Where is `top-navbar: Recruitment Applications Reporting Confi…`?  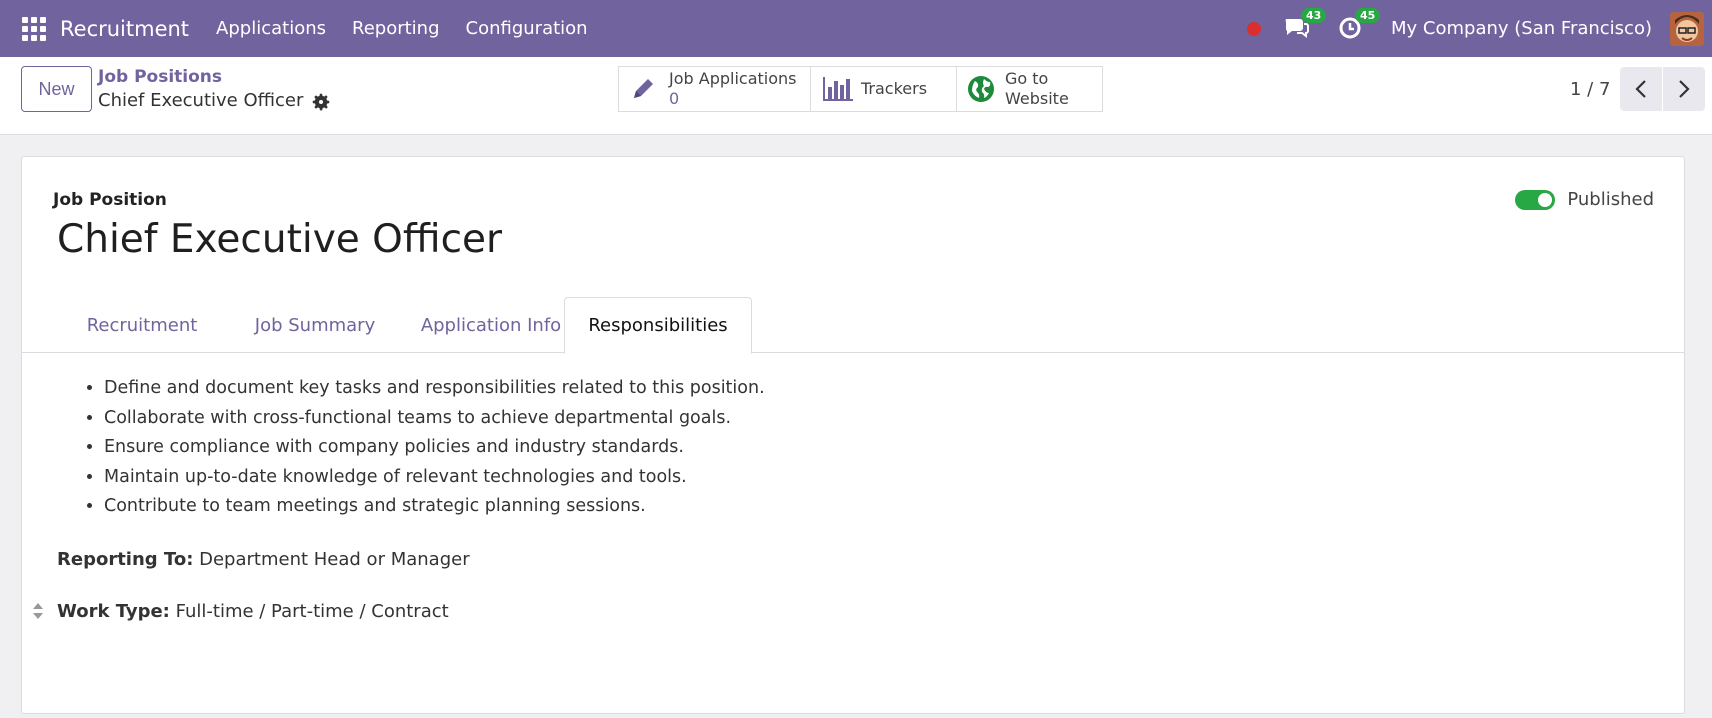 top-navbar: Recruitment Applications Reporting Confi… is located at coordinates (856, 28).